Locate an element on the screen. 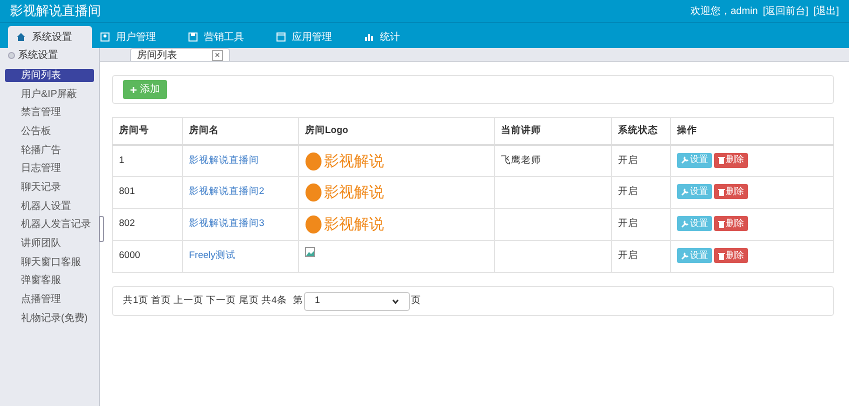 Image resolution: width=849 pixels, height=406 pixels. chart-icon is located at coordinates (369, 37).